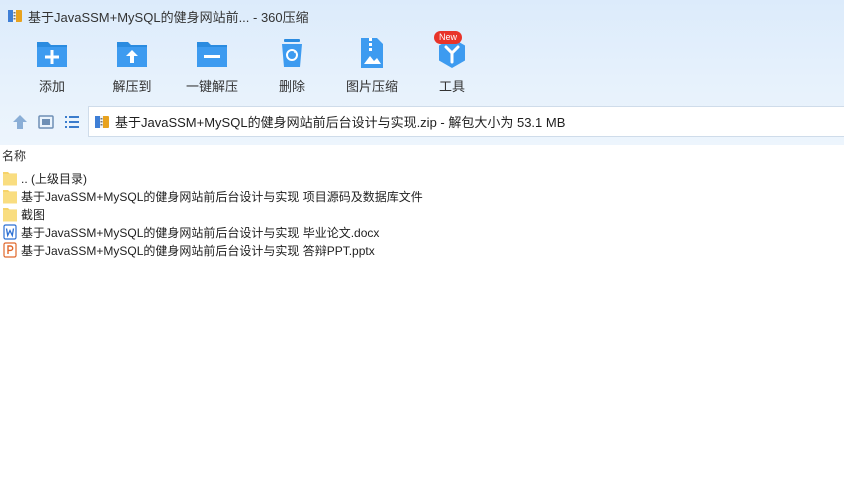 This screenshot has width=844, height=503. Describe the element at coordinates (51, 86) in the screenshot. I see `add-label: 添加` at that location.